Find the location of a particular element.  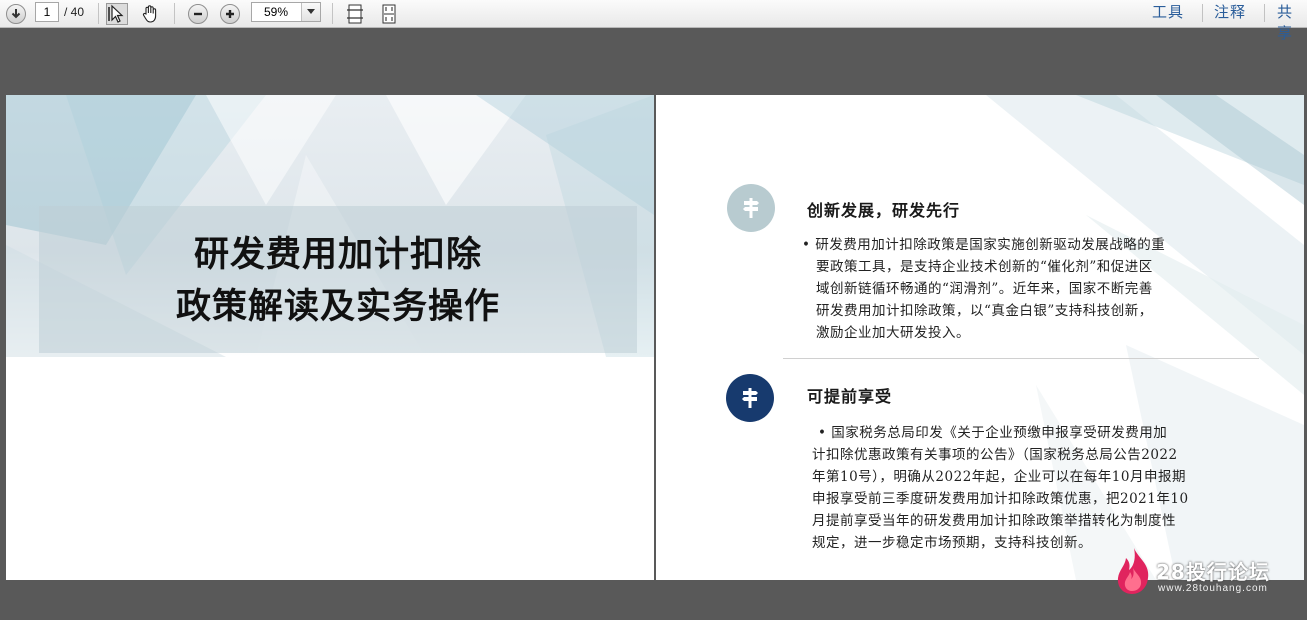

zoom-select is located at coordinates (286, 12).